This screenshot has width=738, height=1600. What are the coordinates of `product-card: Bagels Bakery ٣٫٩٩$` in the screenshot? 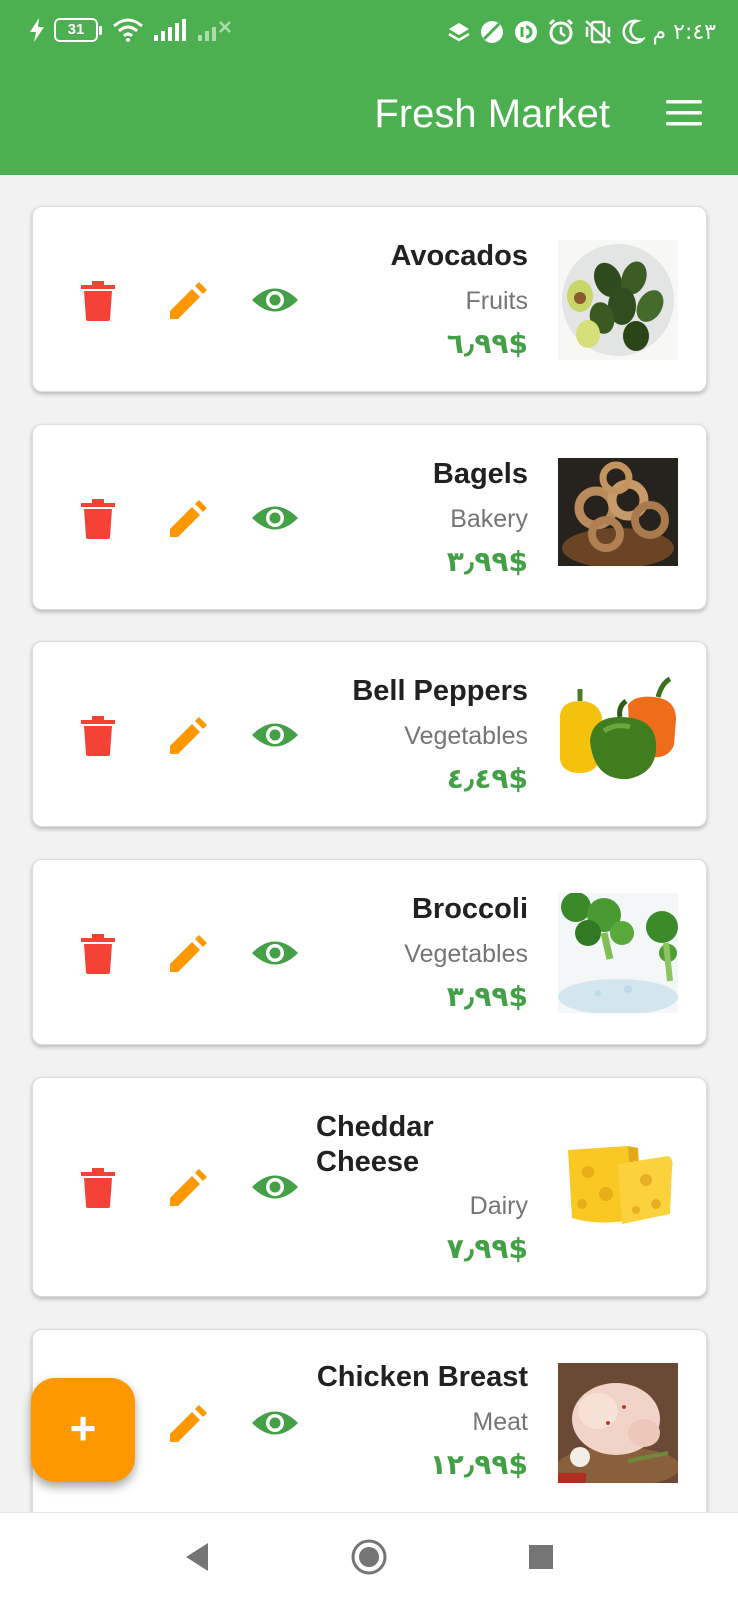 It's located at (369, 517).